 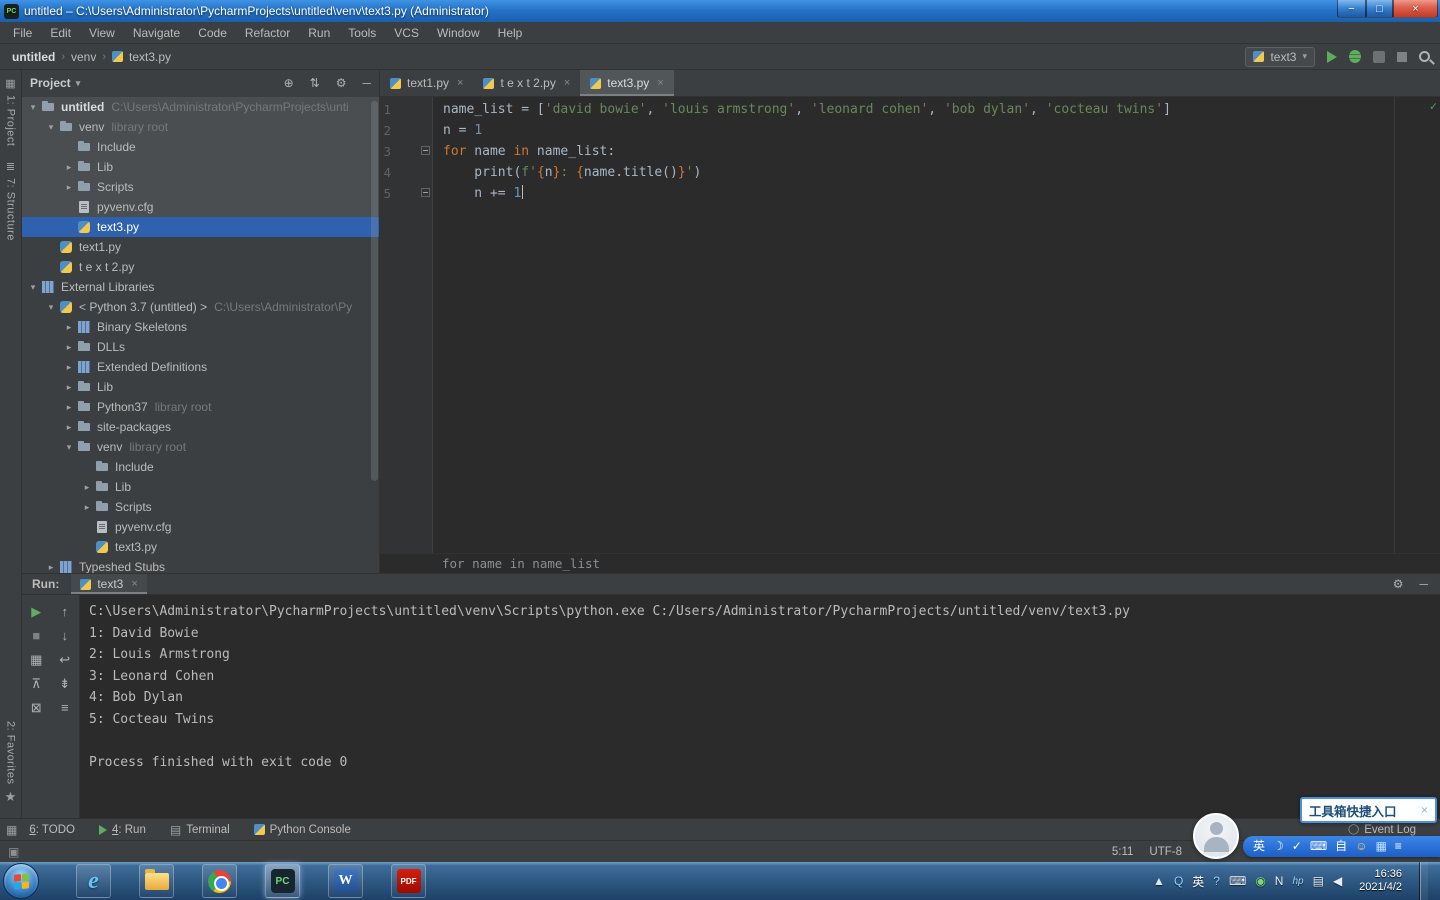 I want to click on menu-item-vcs: VCS, so click(x=406, y=33).